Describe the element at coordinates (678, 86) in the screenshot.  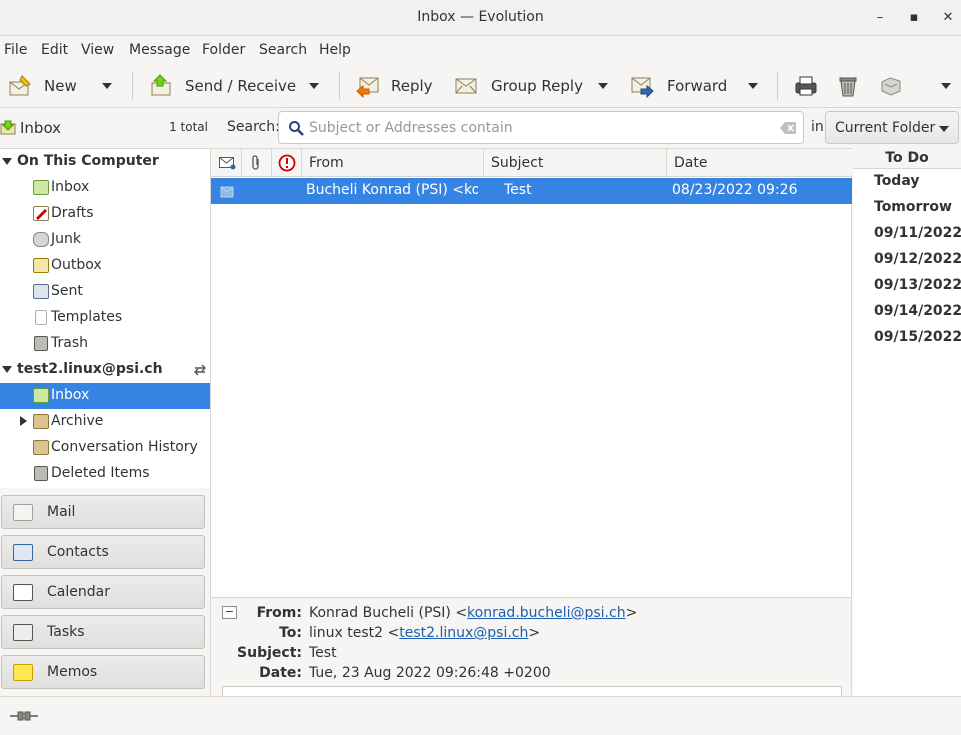
I see `forward-button: Forward` at that location.